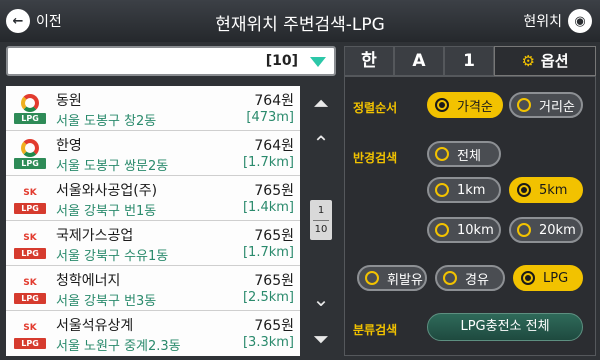  I want to click on station-distance: [3.3km], so click(268, 342).